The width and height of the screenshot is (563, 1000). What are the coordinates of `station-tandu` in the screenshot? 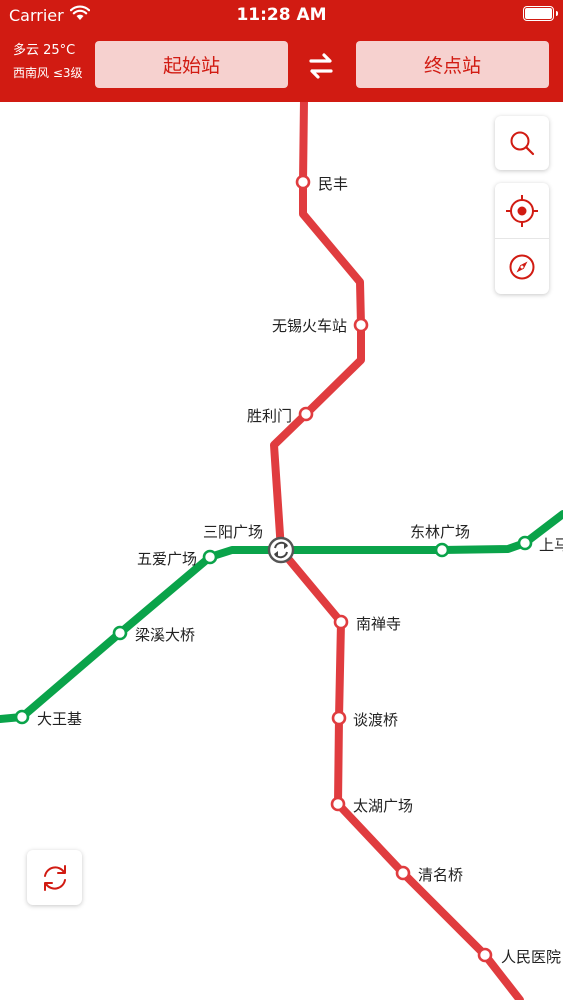 It's located at (339, 718).